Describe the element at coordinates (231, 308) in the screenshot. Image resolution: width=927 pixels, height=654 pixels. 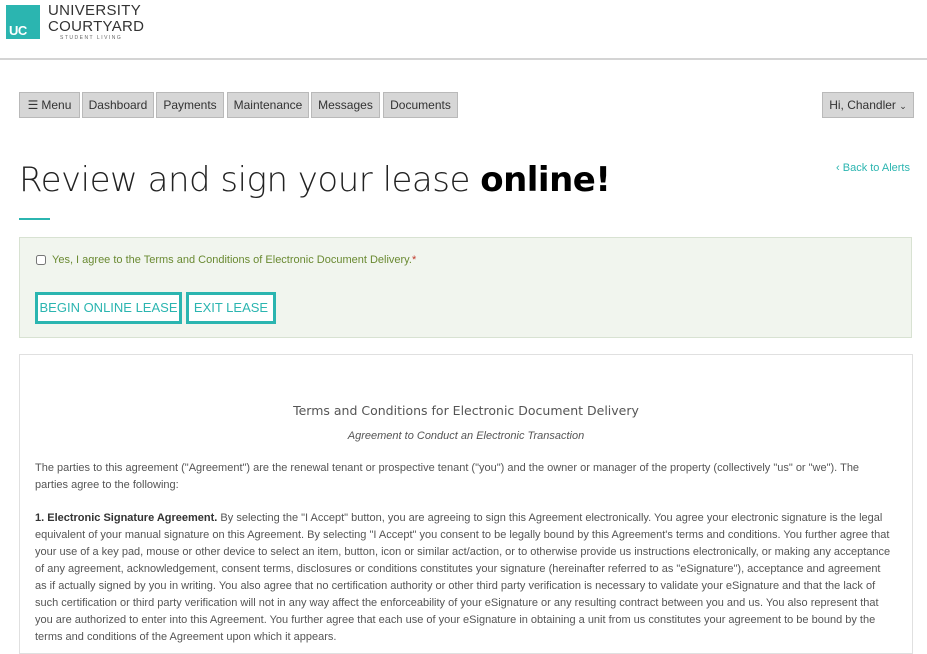
I see `exit-lease-button: EXIT LEASE` at that location.